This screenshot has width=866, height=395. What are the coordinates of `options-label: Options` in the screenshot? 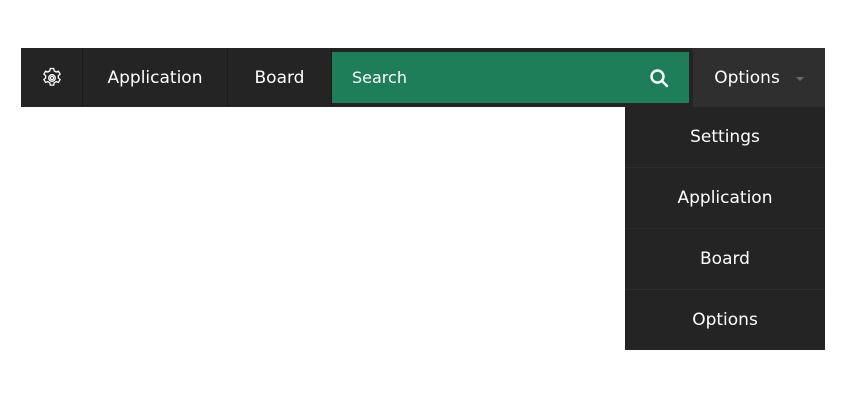 It's located at (747, 77).